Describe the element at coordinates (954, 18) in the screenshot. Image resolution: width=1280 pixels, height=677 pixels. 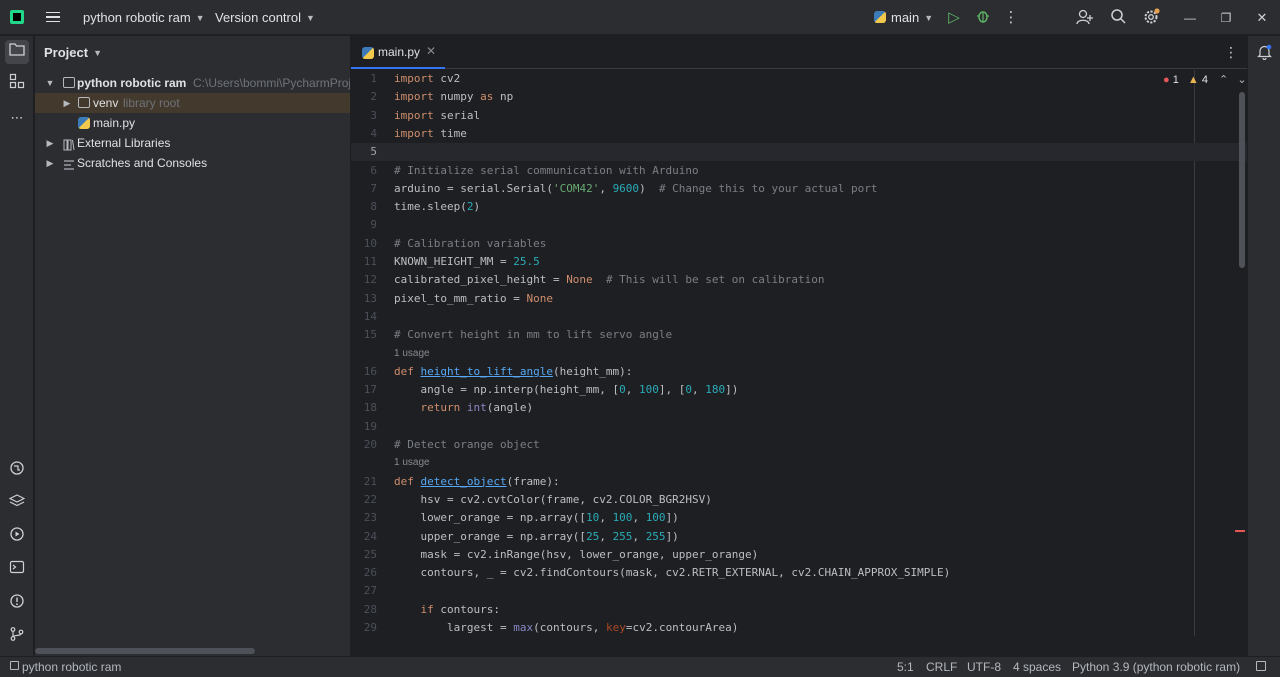
I see `run-icon: ▷` at that location.